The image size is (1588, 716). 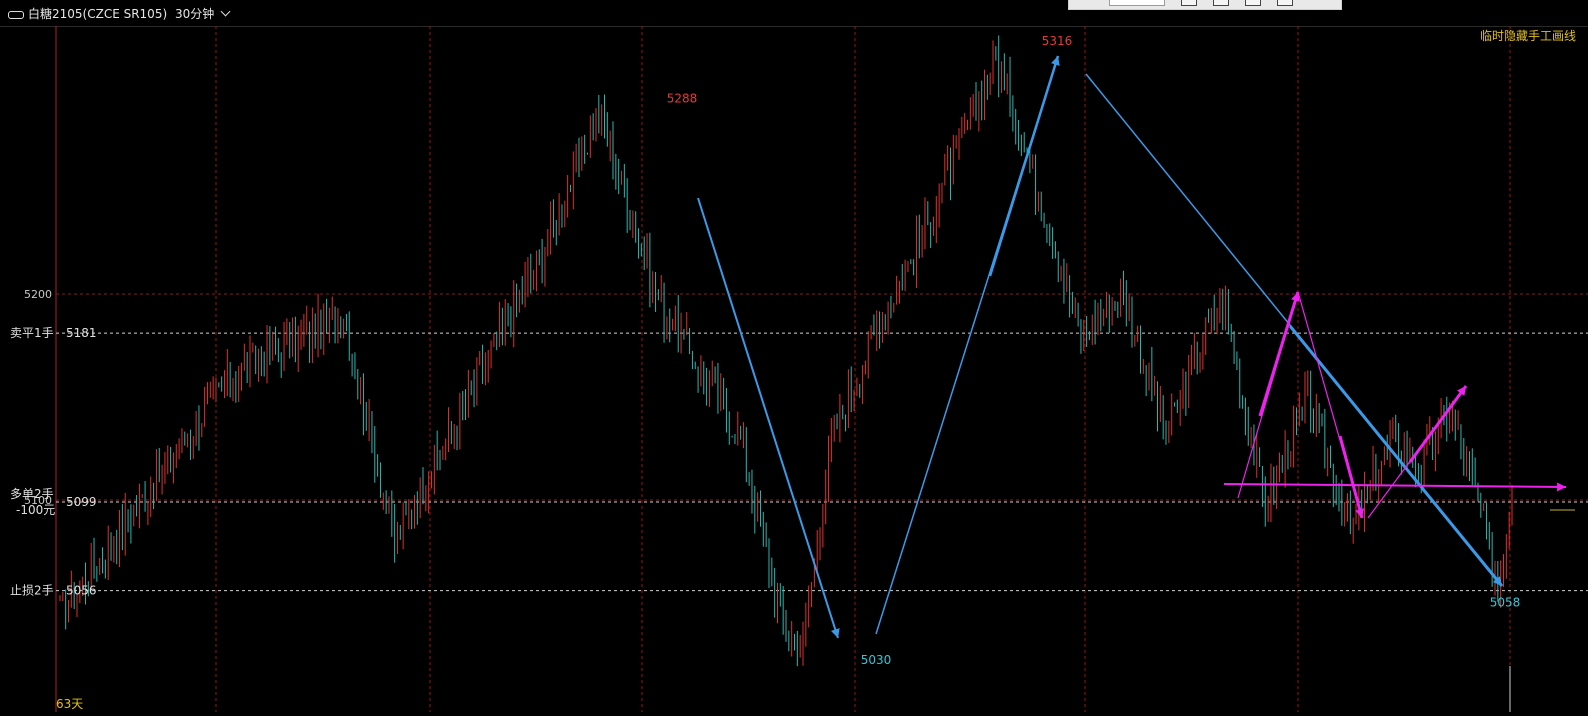 What do you see at coordinates (38, 294) in the screenshot?
I see `price-tick-label: 5200` at bounding box center [38, 294].